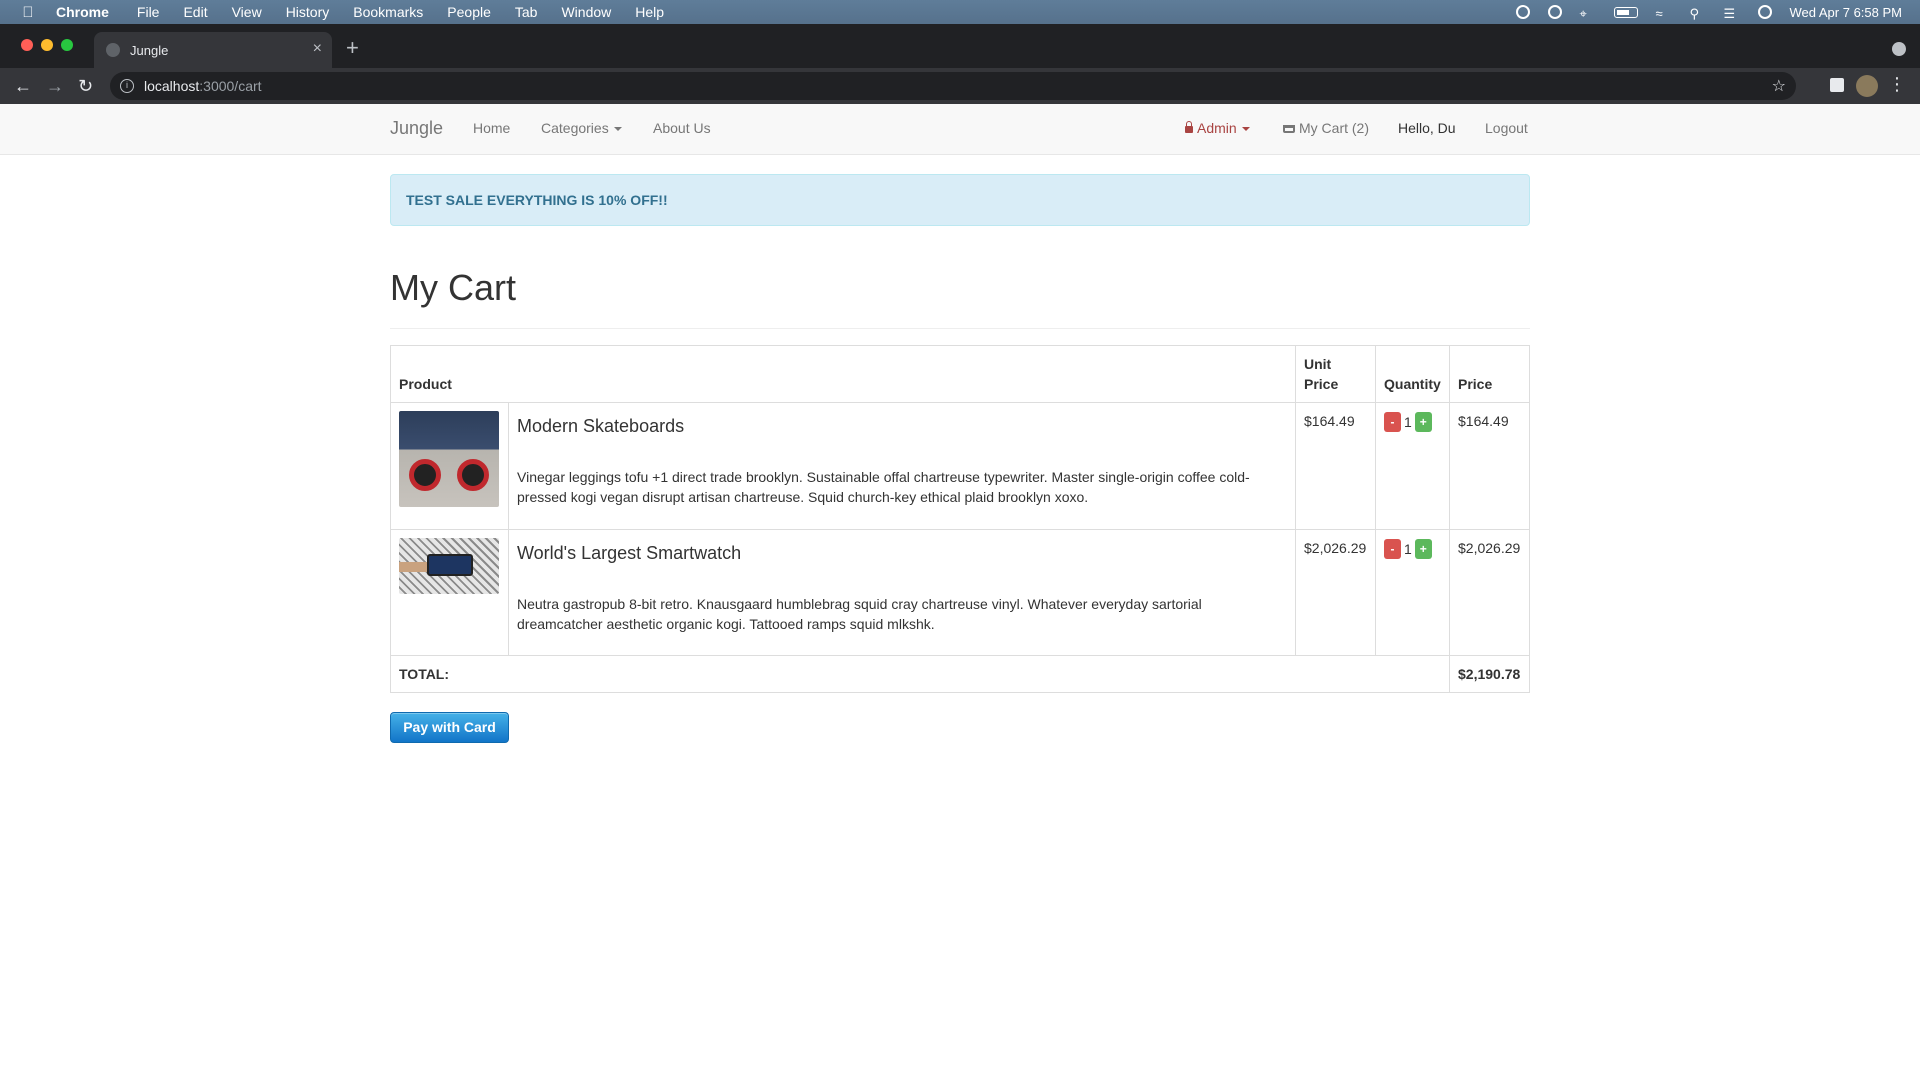 The height and width of the screenshot is (1080, 1920). What do you see at coordinates (1664, 13) in the screenshot?
I see `wifi-icon: ≈` at bounding box center [1664, 13].